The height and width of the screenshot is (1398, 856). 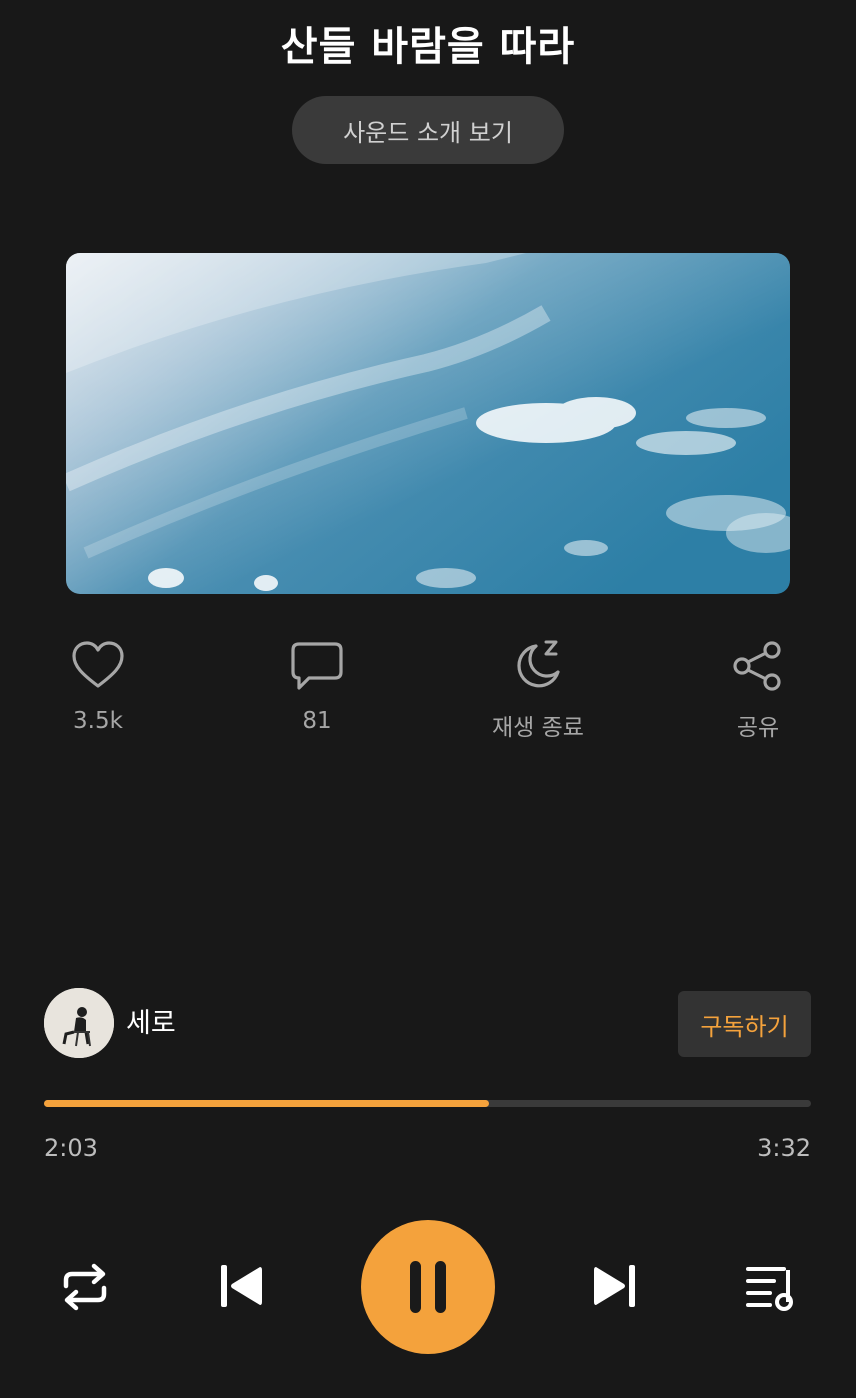 What do you see at coordinates (744, 1024) in the screenshot?
I see `subscribe-button: 구독하기` at bounding box center [744, 1024].